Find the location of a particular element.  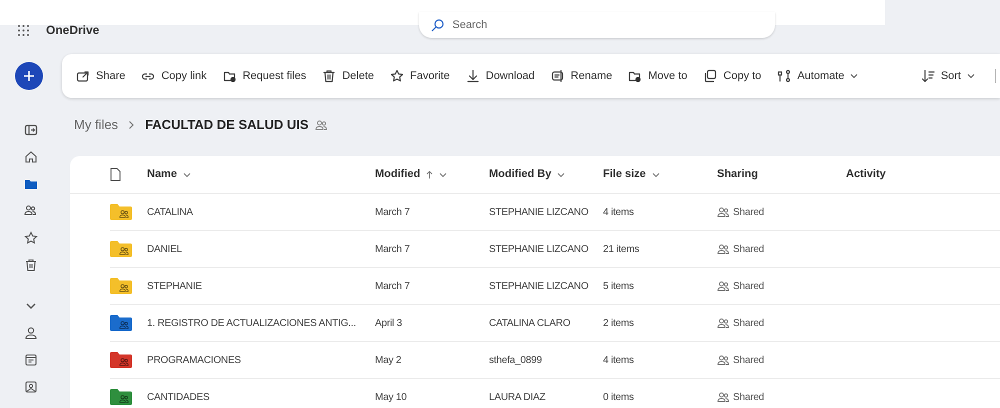

column-header: Modified is located at coordinates (411, 174).